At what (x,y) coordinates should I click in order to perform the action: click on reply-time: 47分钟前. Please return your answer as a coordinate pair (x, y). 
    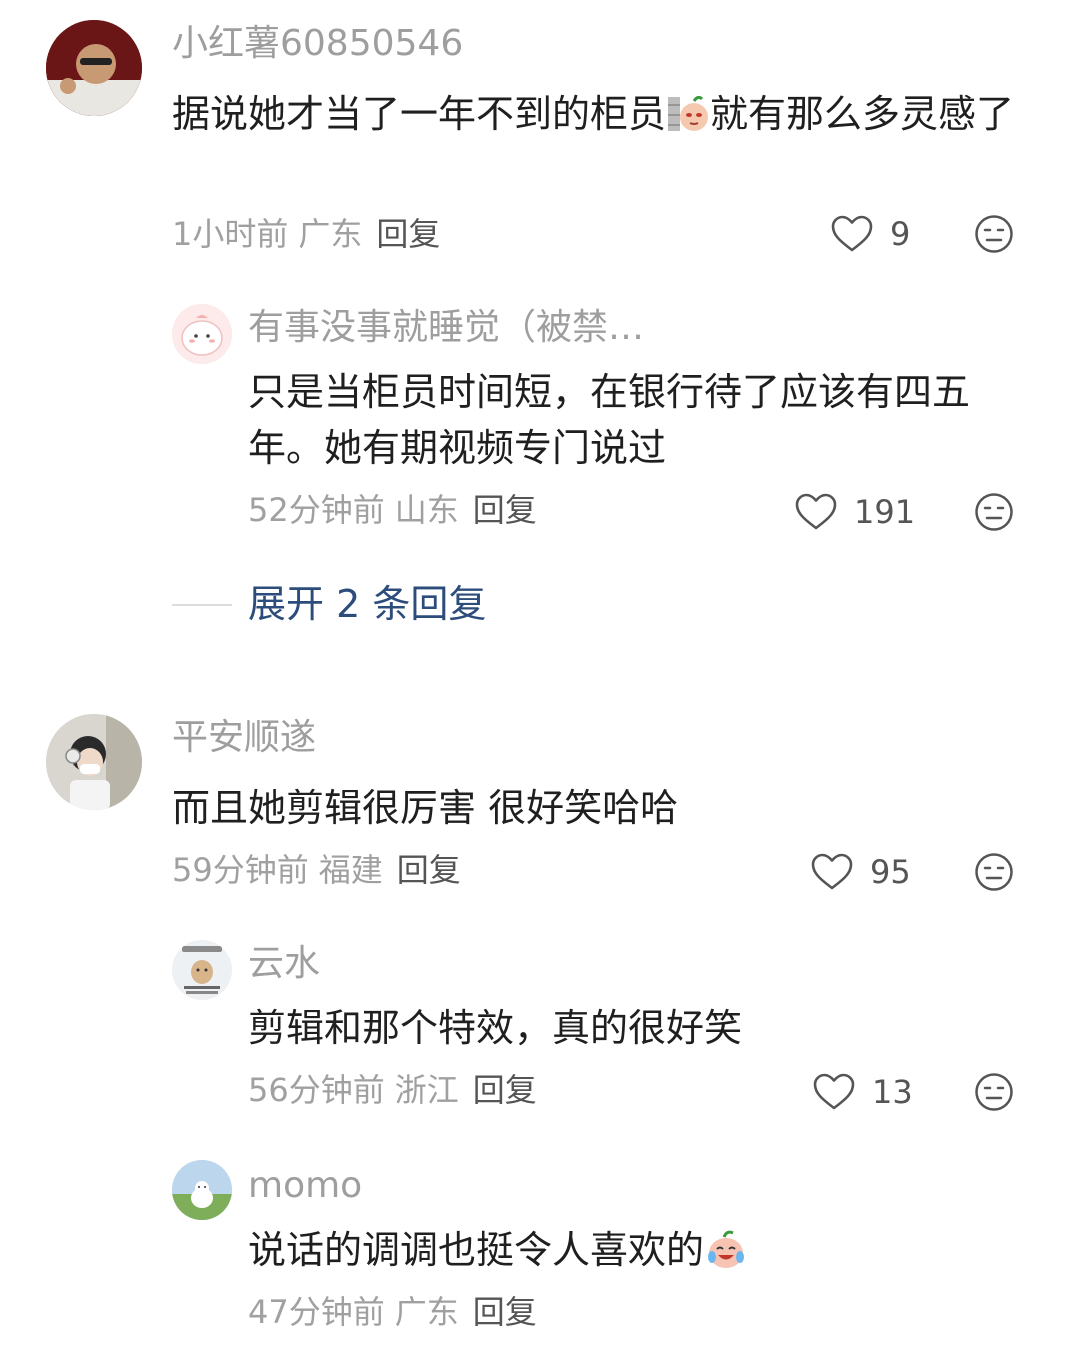
    Looking at the image, I should click on (316, 1312).